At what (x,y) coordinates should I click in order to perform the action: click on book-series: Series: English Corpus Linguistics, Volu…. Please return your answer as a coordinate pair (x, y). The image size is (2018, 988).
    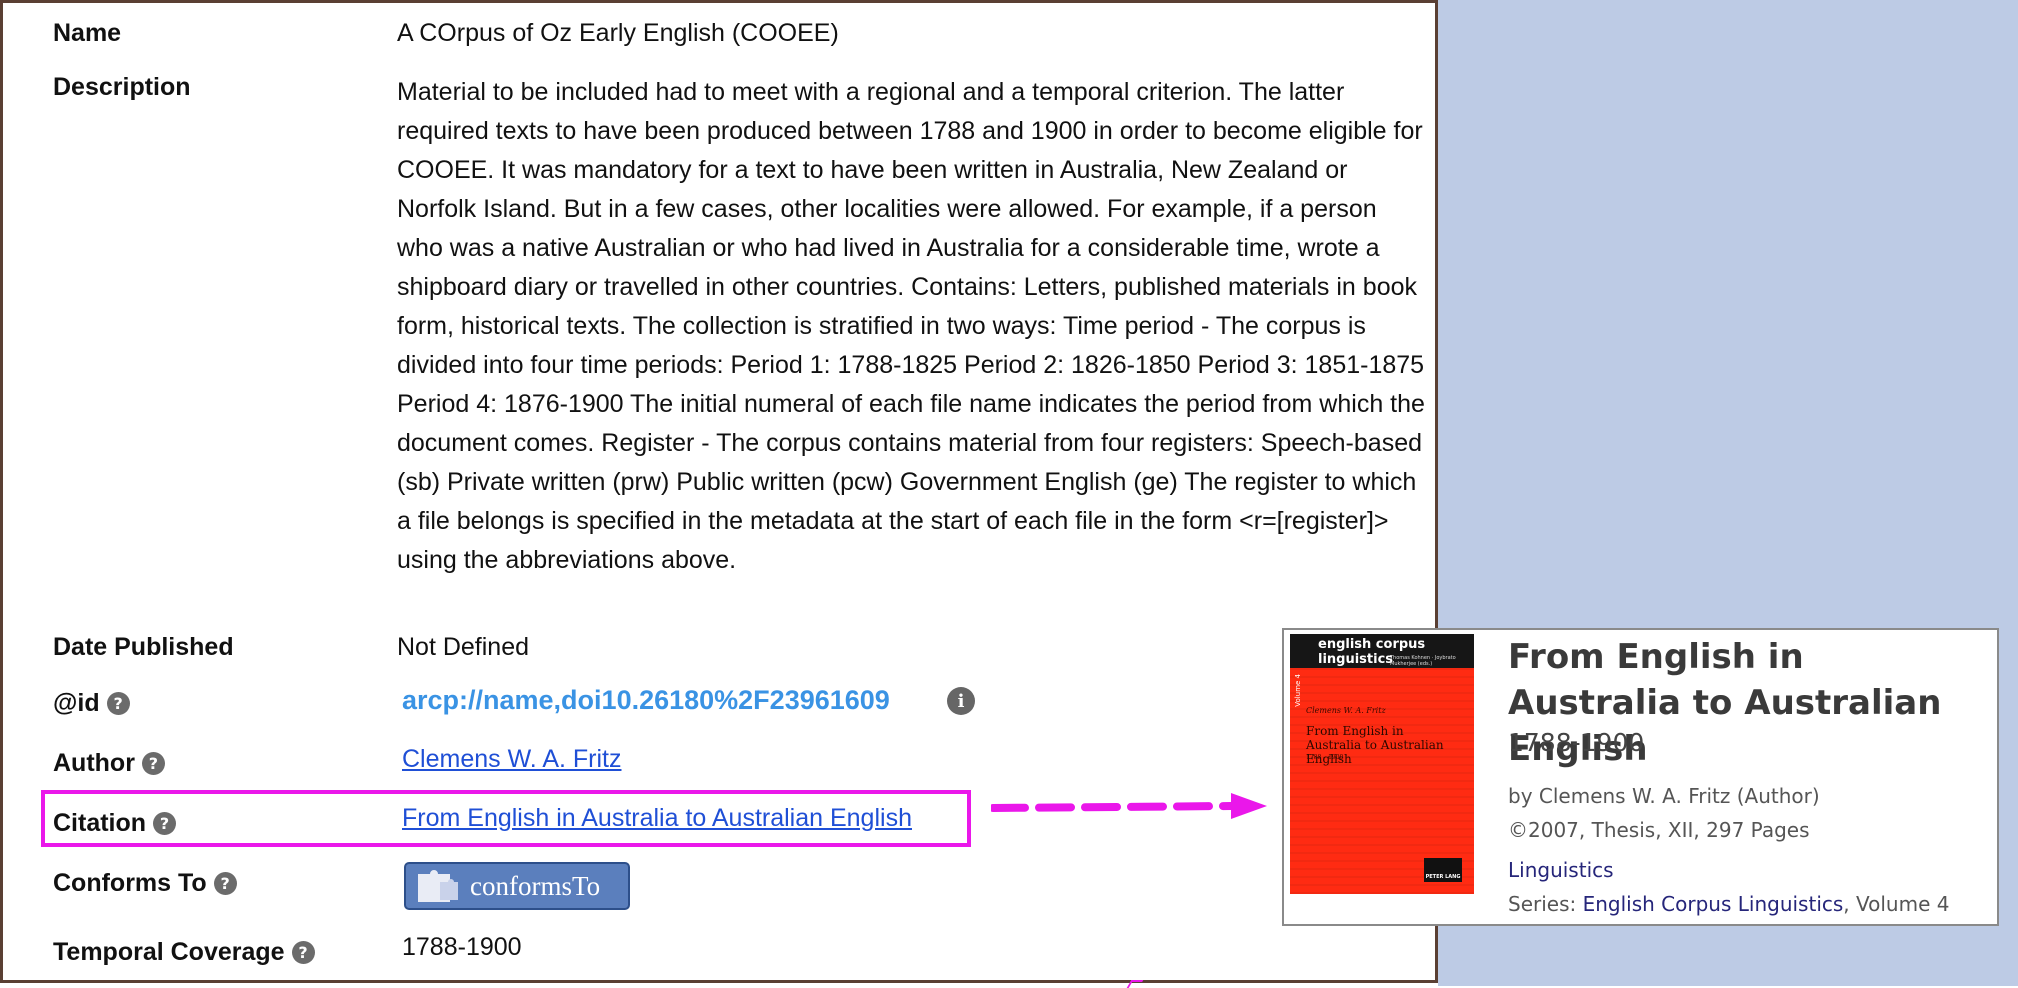
    Looking at the image, I should click on (1728, 904).